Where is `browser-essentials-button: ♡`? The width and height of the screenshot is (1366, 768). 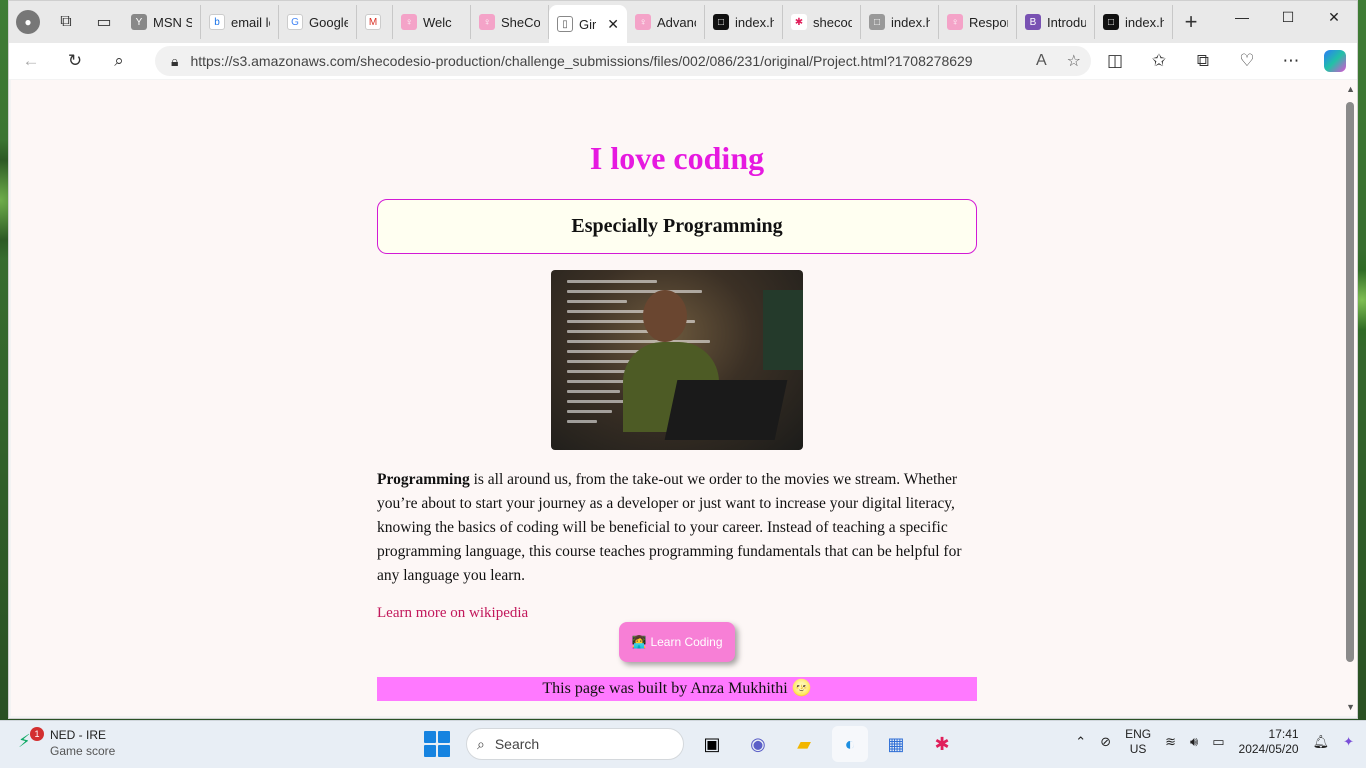 browser-essentials-button: ♡ is located at coordinates (1247, 61).